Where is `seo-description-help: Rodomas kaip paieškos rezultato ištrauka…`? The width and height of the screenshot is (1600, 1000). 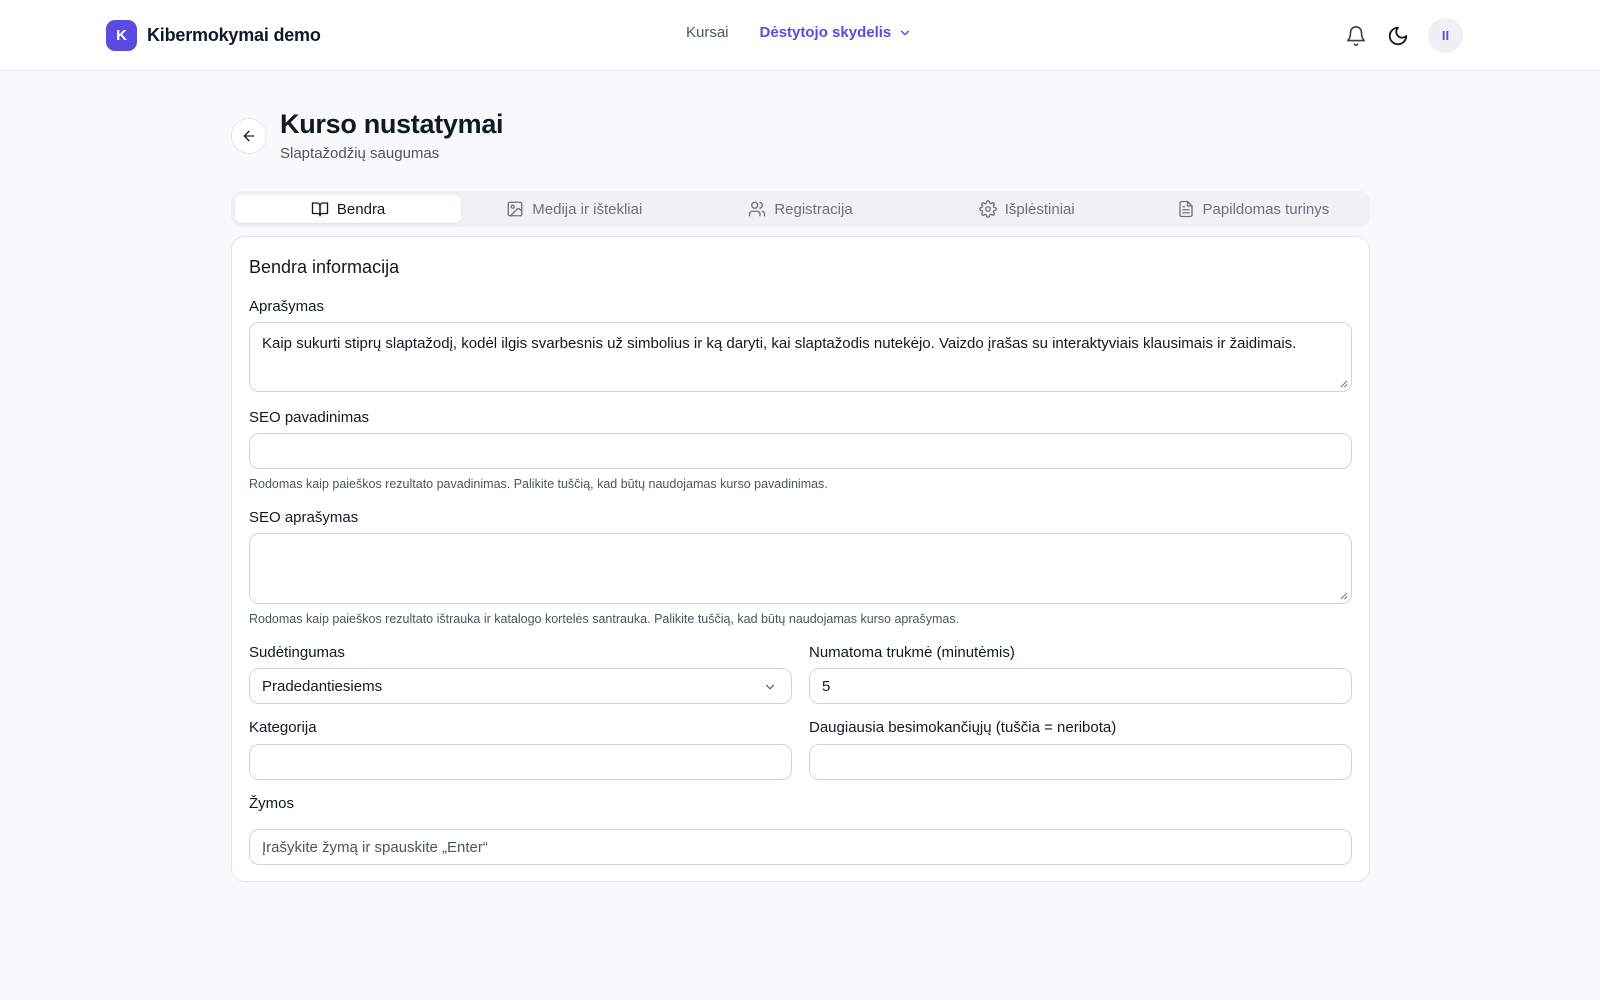 seo-description-help: Rodomas kaip paieškos rezultato ištrauka… is located at coordinates (604, 619).